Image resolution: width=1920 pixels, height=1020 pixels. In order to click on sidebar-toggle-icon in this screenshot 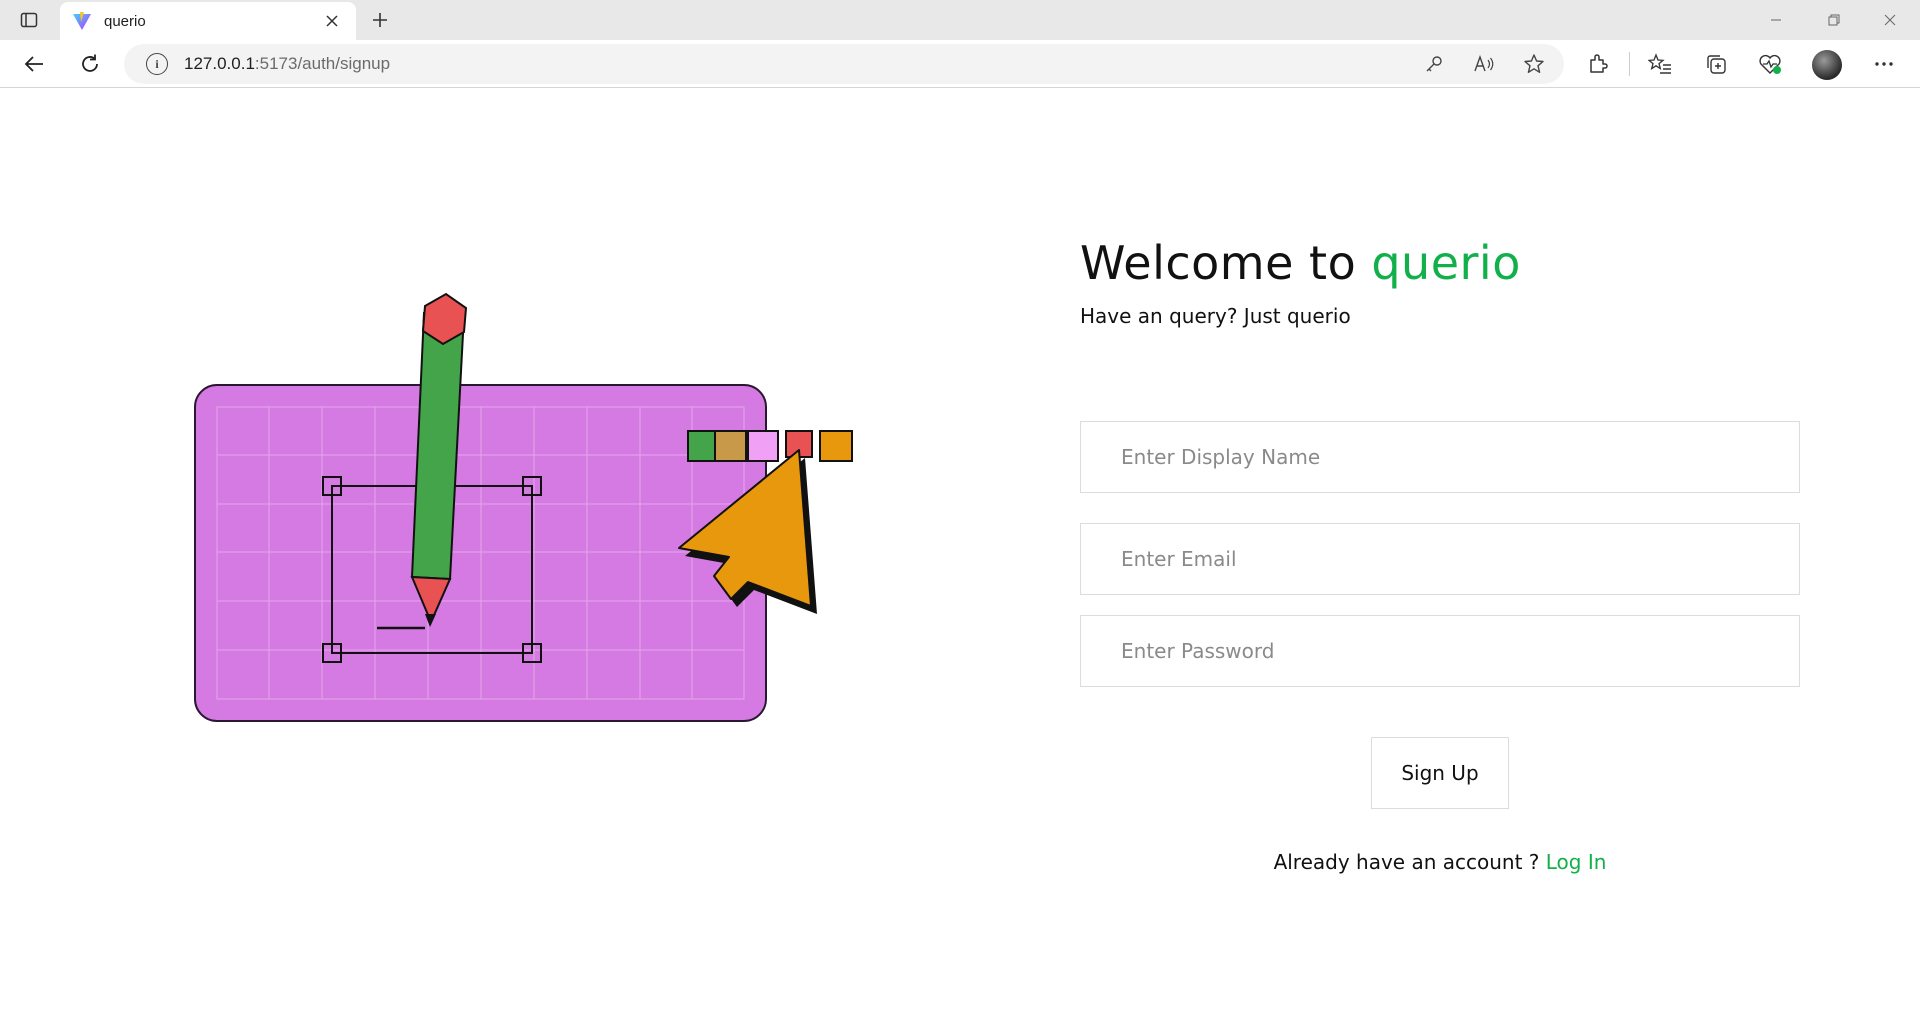, I will do `click(29, 20)`.